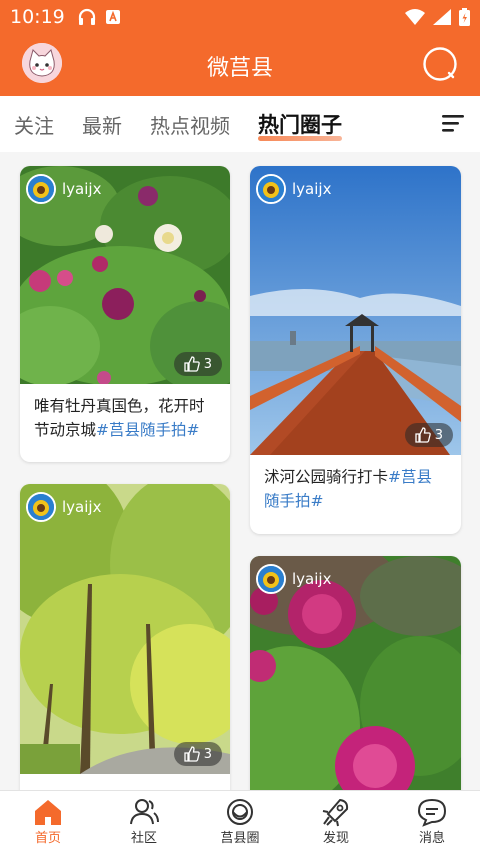  I want to click on page-title: 微莒县, so click(239, 68).